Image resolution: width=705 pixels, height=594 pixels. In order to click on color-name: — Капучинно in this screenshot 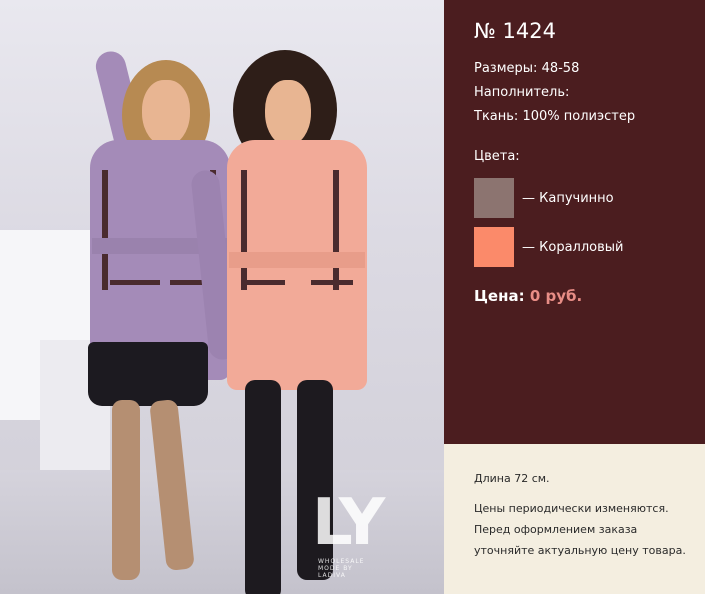, I will do `click(568, 198)`.